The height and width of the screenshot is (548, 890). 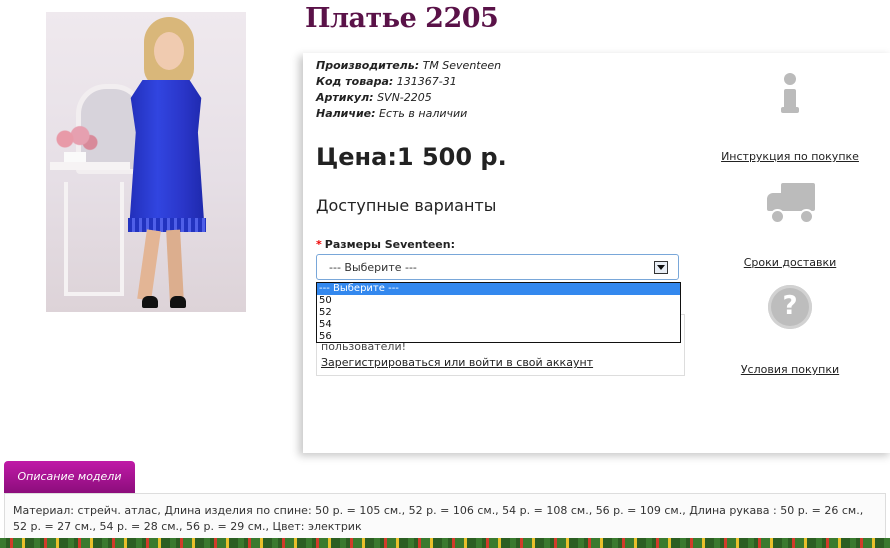 I want to click on product-photo, so click(x=146, y=162).